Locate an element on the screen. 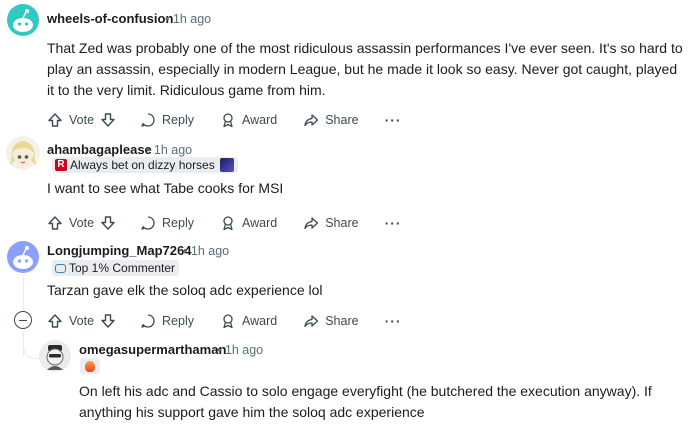  flair-text: Top 1% Commenter is located at coordinates (122, 268).